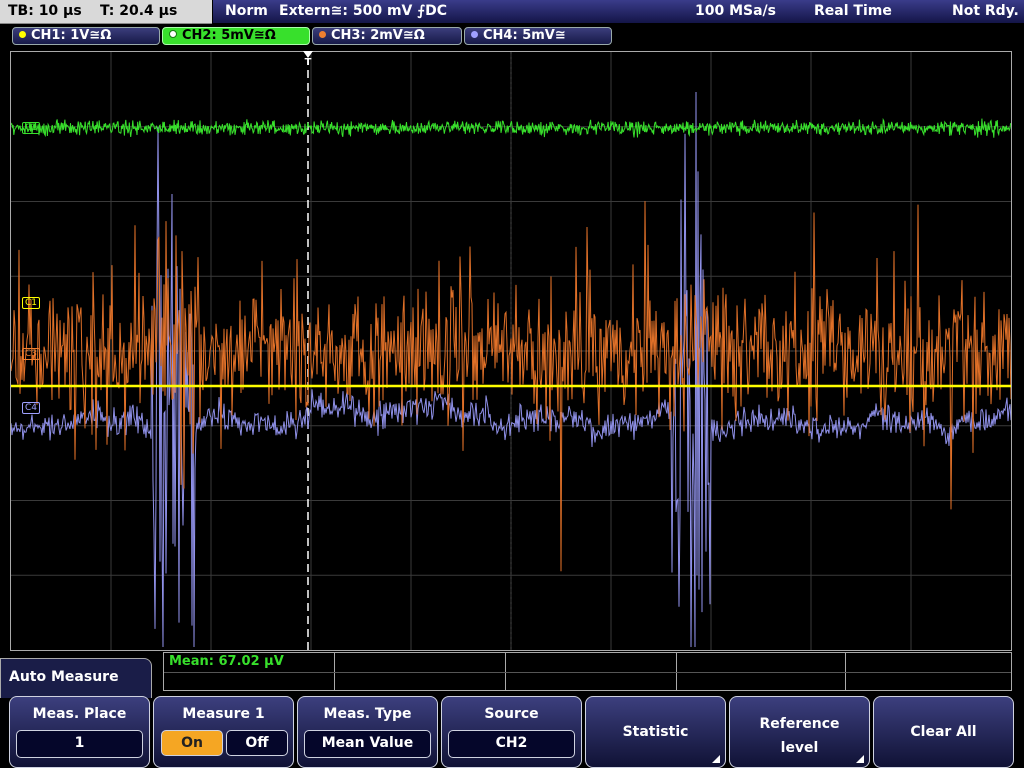  I want to click on ch2-ground-marker: C2, so click(31, 128).